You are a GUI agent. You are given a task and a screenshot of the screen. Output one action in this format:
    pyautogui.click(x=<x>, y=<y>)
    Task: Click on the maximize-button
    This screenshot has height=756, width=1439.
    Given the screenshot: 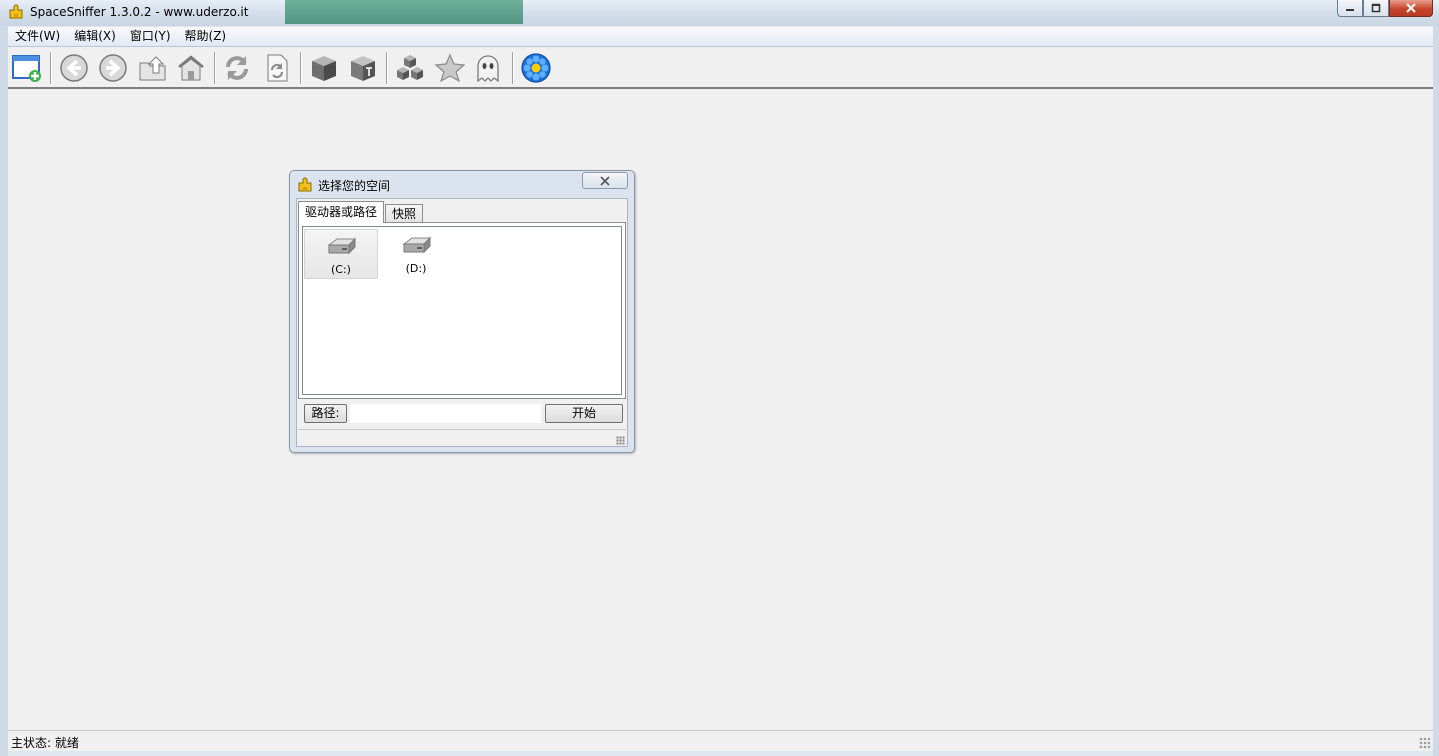 What is the action you would take?
    pyautogui.click(x=1376, y=8)
    